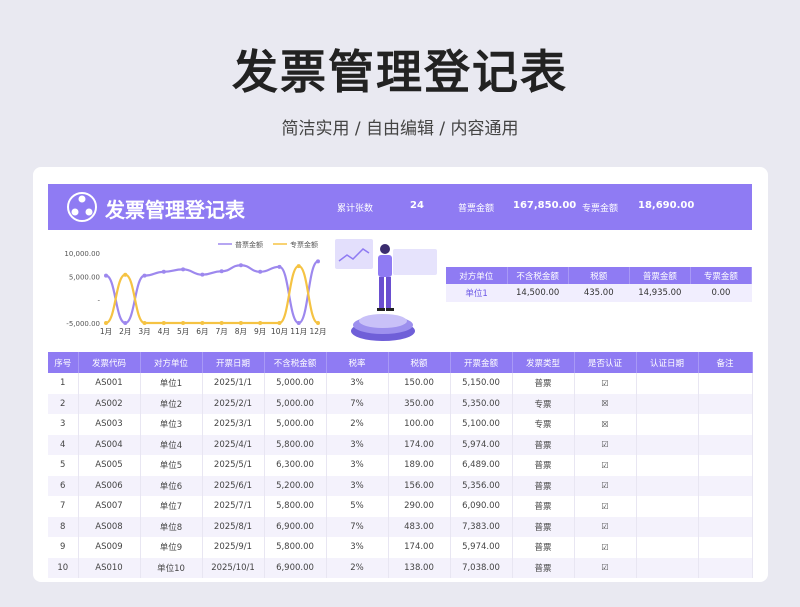  What do you see at coordinates (171, 403) in the screenshot?
I see `table-cell: 单位2` at bounding box center [171, 403].